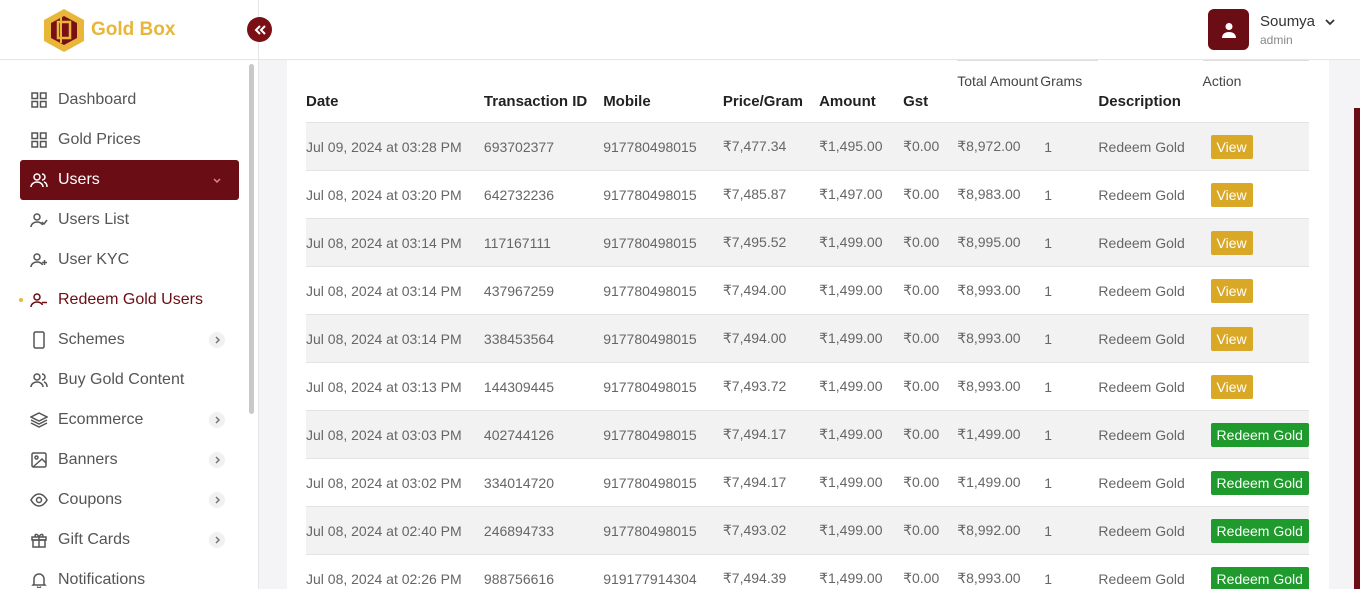  Describe the element at coordinates (384, 290) in the screenshot. I see `cell-date: Jul 08, 2024 at 03:14 PM` at that location.